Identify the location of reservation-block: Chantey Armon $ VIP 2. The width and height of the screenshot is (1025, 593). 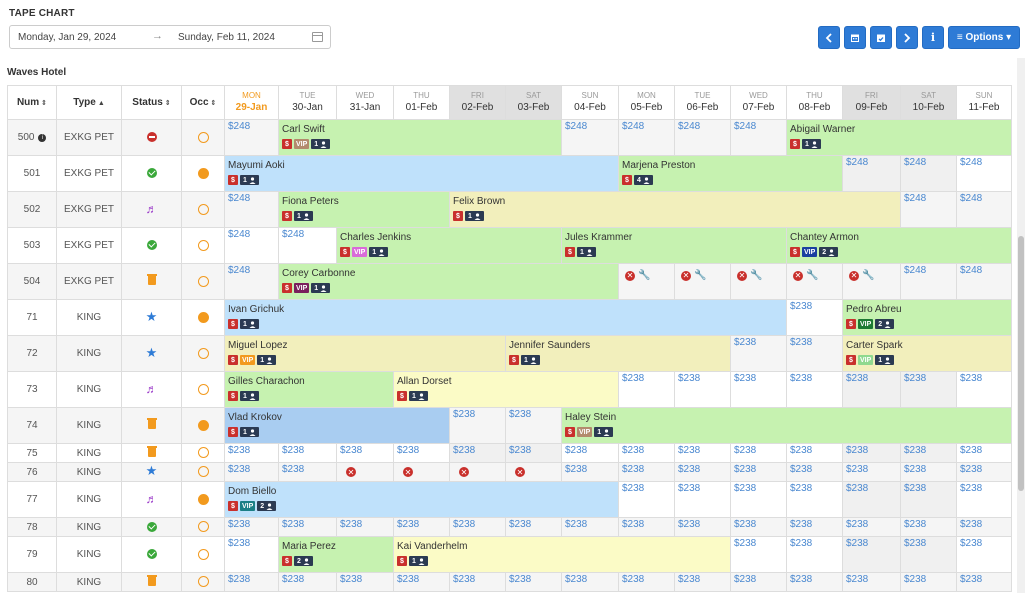
(899, 245).